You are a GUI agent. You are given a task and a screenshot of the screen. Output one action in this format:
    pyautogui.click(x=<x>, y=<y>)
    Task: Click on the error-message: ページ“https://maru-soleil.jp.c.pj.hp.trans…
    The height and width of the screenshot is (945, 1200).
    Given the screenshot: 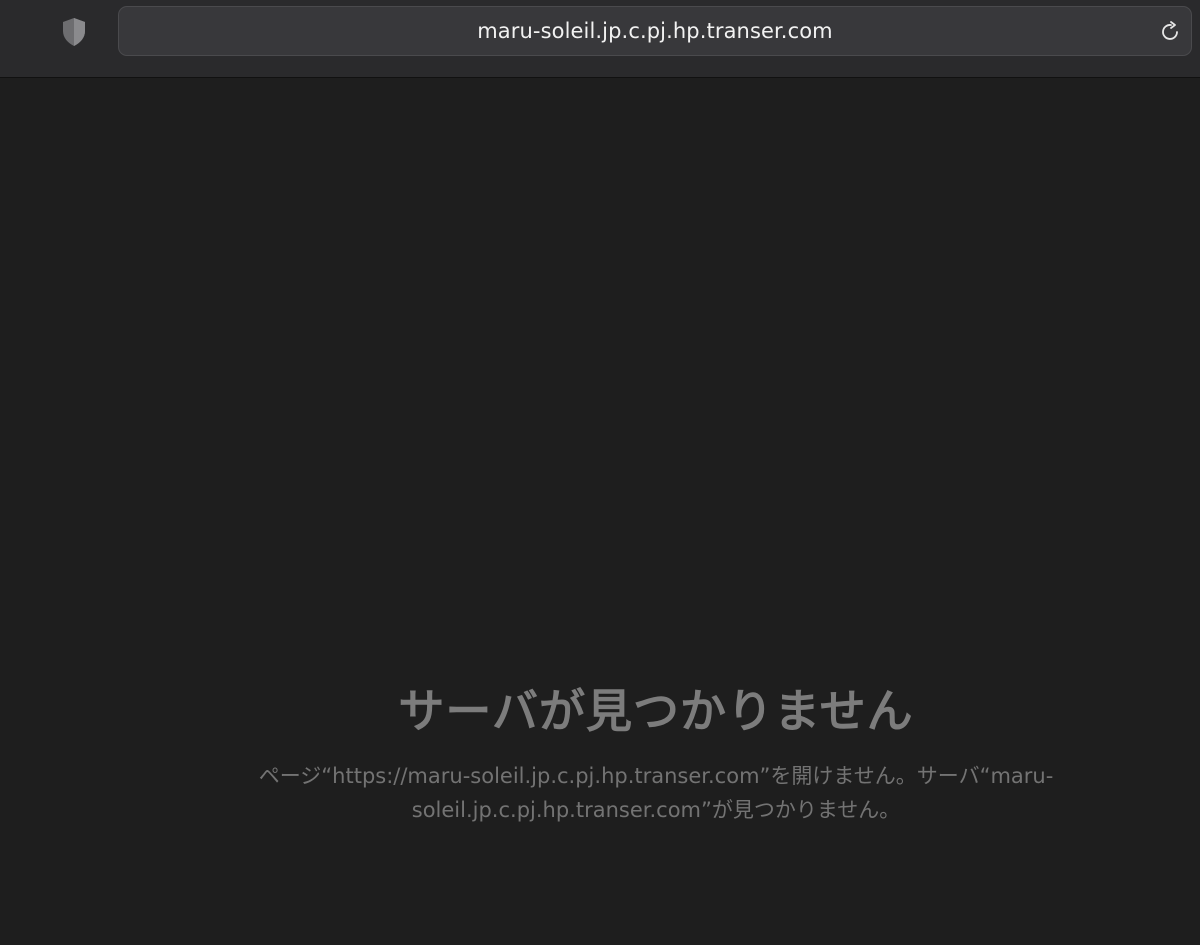 What is the action you would take?
    pyautogui.click(x=656, y=793)
    